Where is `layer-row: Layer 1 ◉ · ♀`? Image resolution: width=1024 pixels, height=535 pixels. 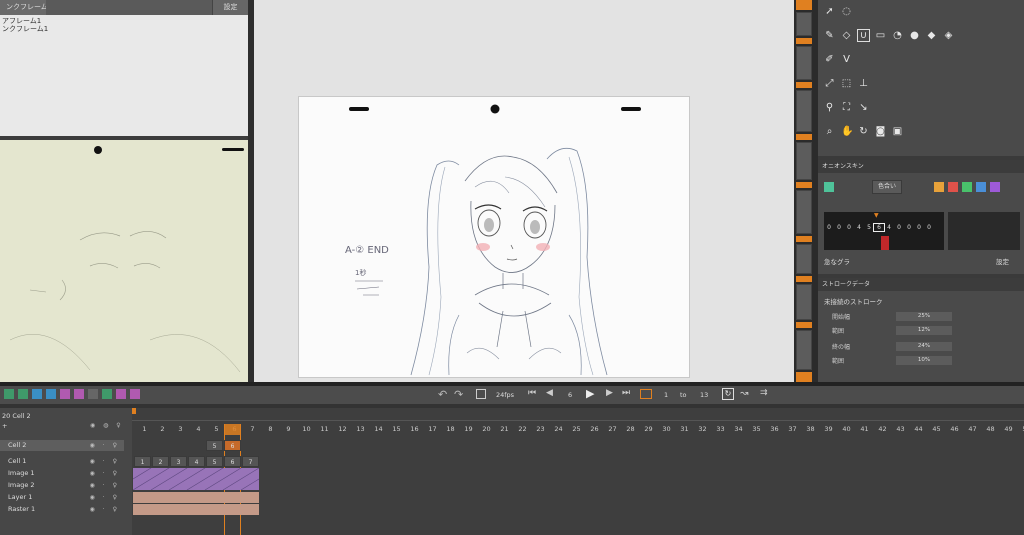 layer-row: Layer 1 ◉ · ♀ is located at coordinates (62, 497).